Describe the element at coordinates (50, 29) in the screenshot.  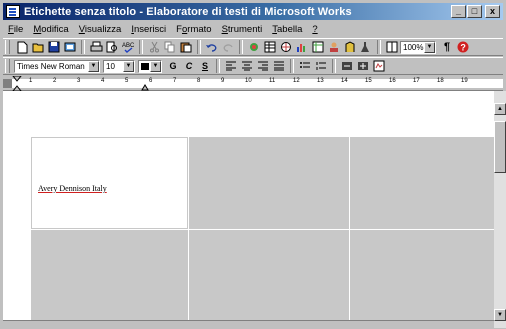
I see `menu-modifica: Modifica` at that location.